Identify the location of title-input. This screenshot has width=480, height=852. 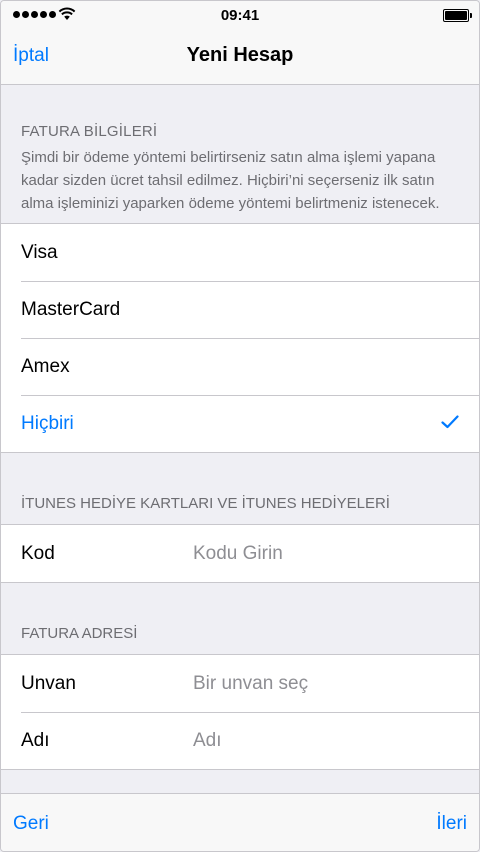
(323, 683).